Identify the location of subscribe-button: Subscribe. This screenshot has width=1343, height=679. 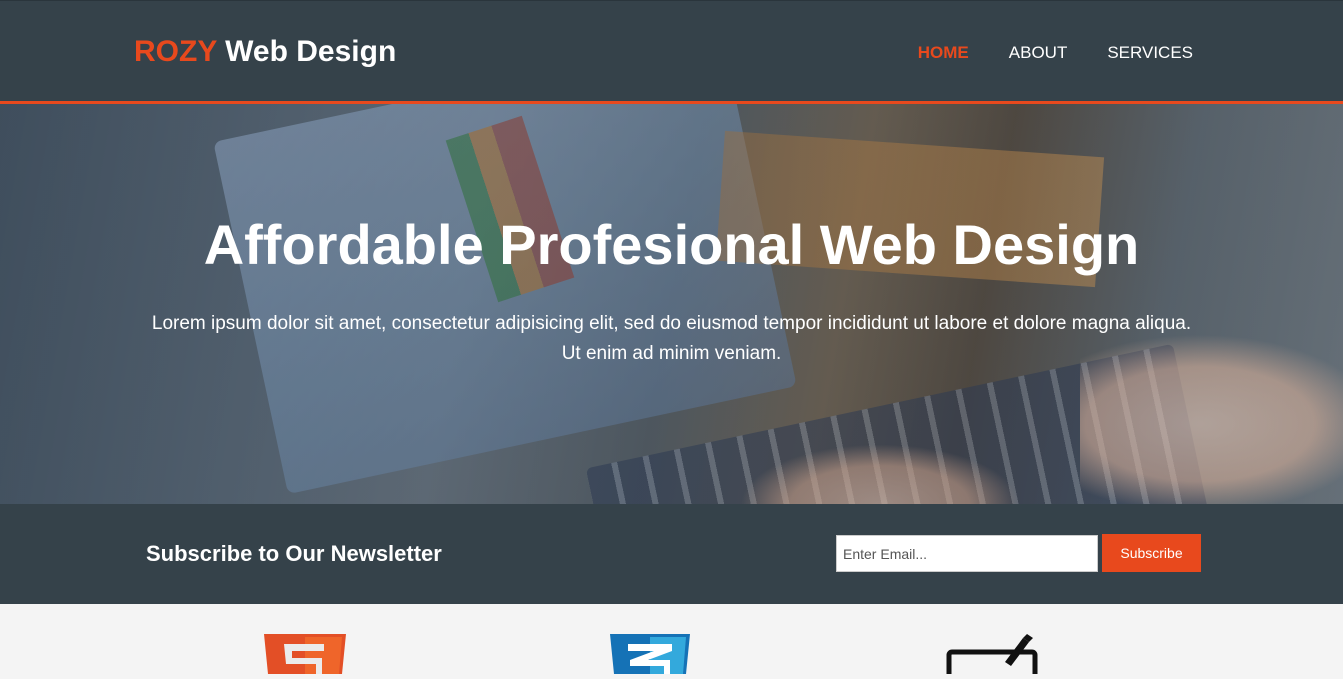
(1151, 553).